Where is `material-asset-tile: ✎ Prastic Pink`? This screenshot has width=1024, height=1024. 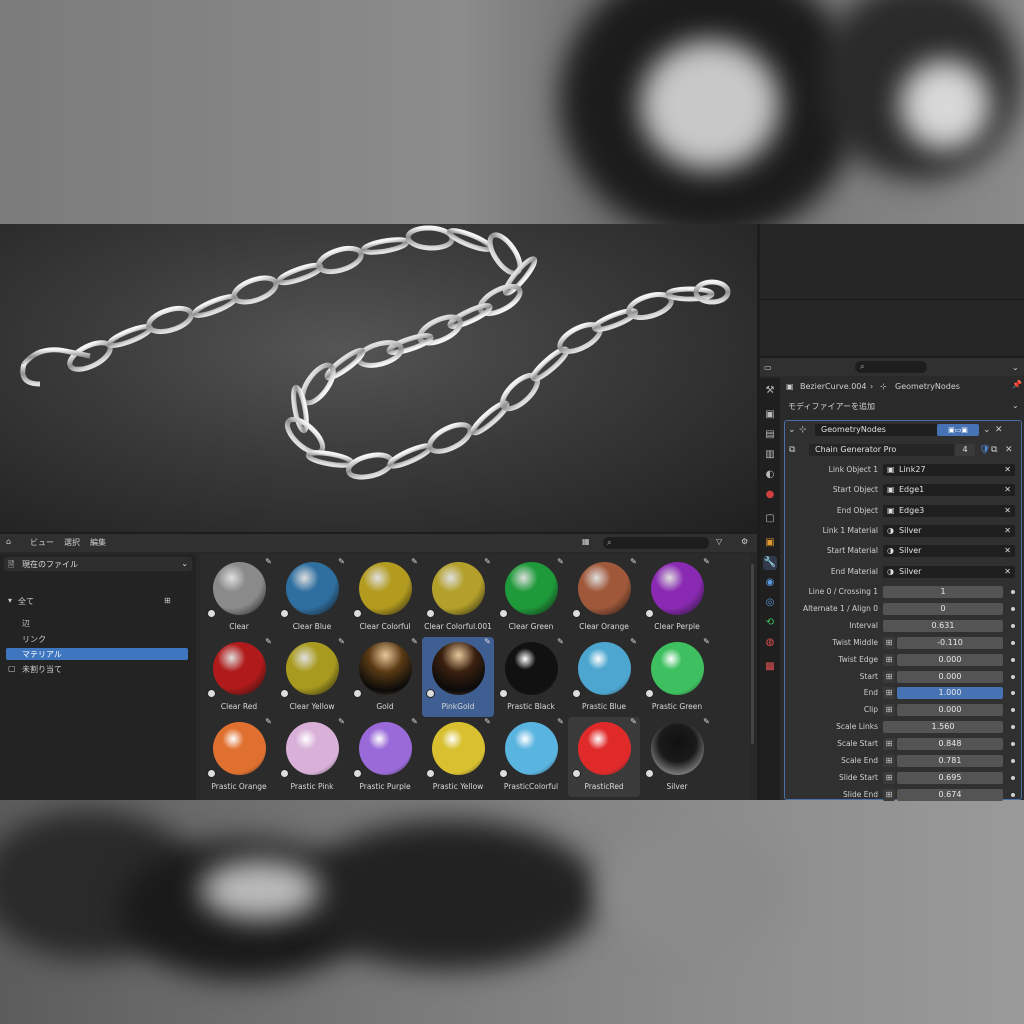 material-asset-tile: ✎ Prastic Pink is located at coordinates (312, 757).